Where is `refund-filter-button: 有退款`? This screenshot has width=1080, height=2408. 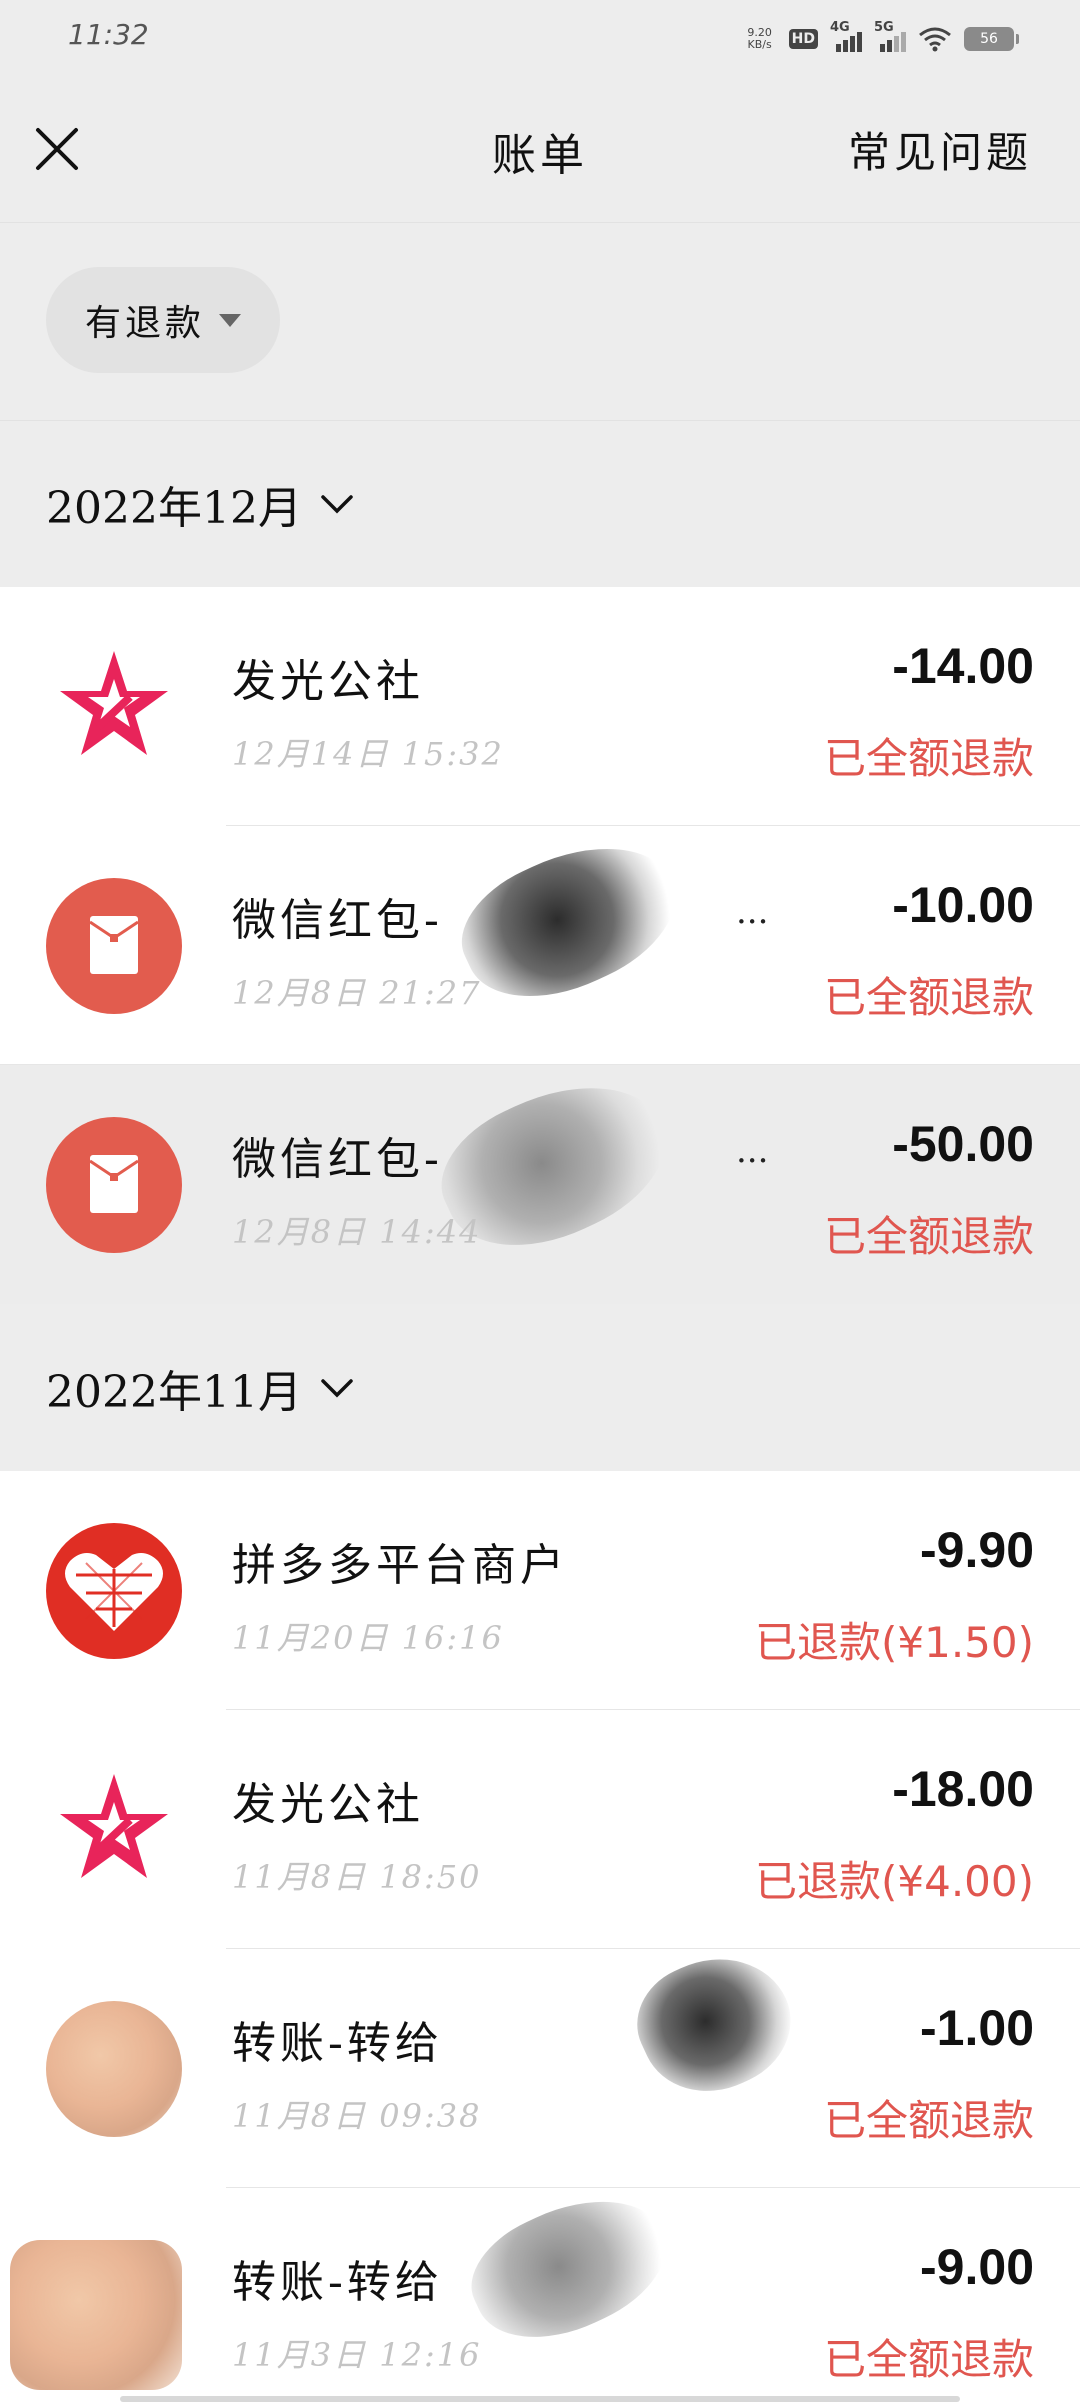 refund-filter-button: 有退款 is located at coordinates (163, 320).